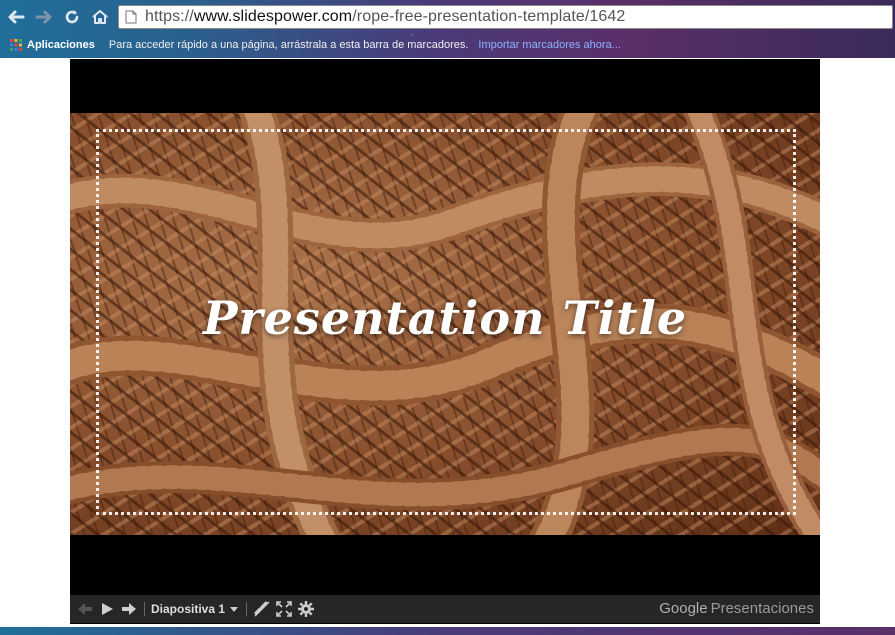  What do you see at coordinates (169, 16) in the screenshot?
I see `url-scheme: https://` at bounding box center [169, 16].